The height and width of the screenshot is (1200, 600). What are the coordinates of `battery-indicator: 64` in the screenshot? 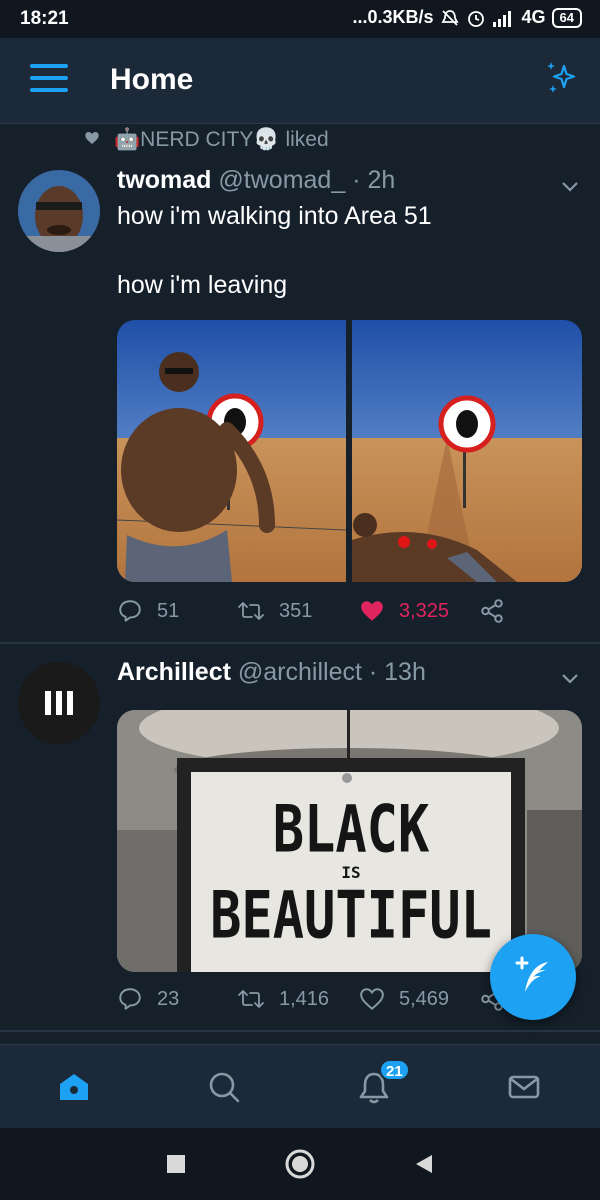 It's located at (566, 17).